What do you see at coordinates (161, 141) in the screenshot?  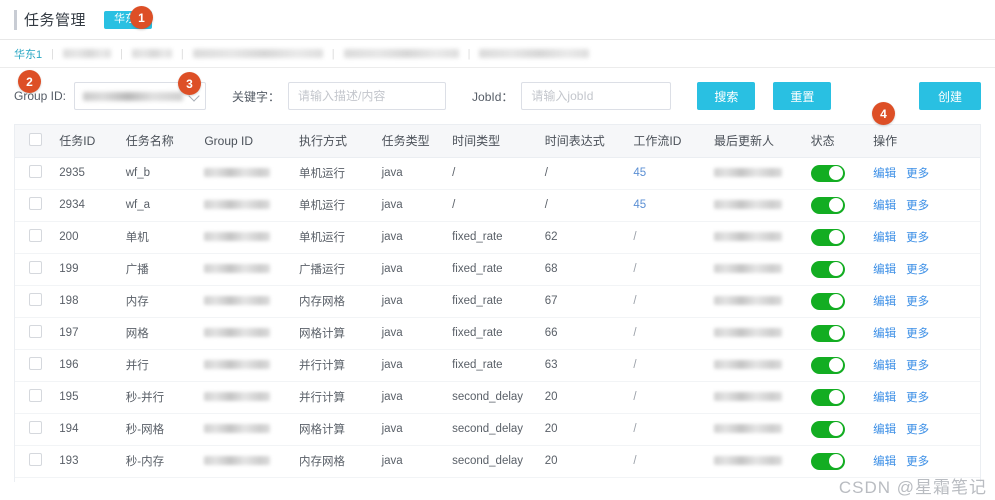 I see `column-header-task-name: 任务名称` at bounding box center [161, 141].